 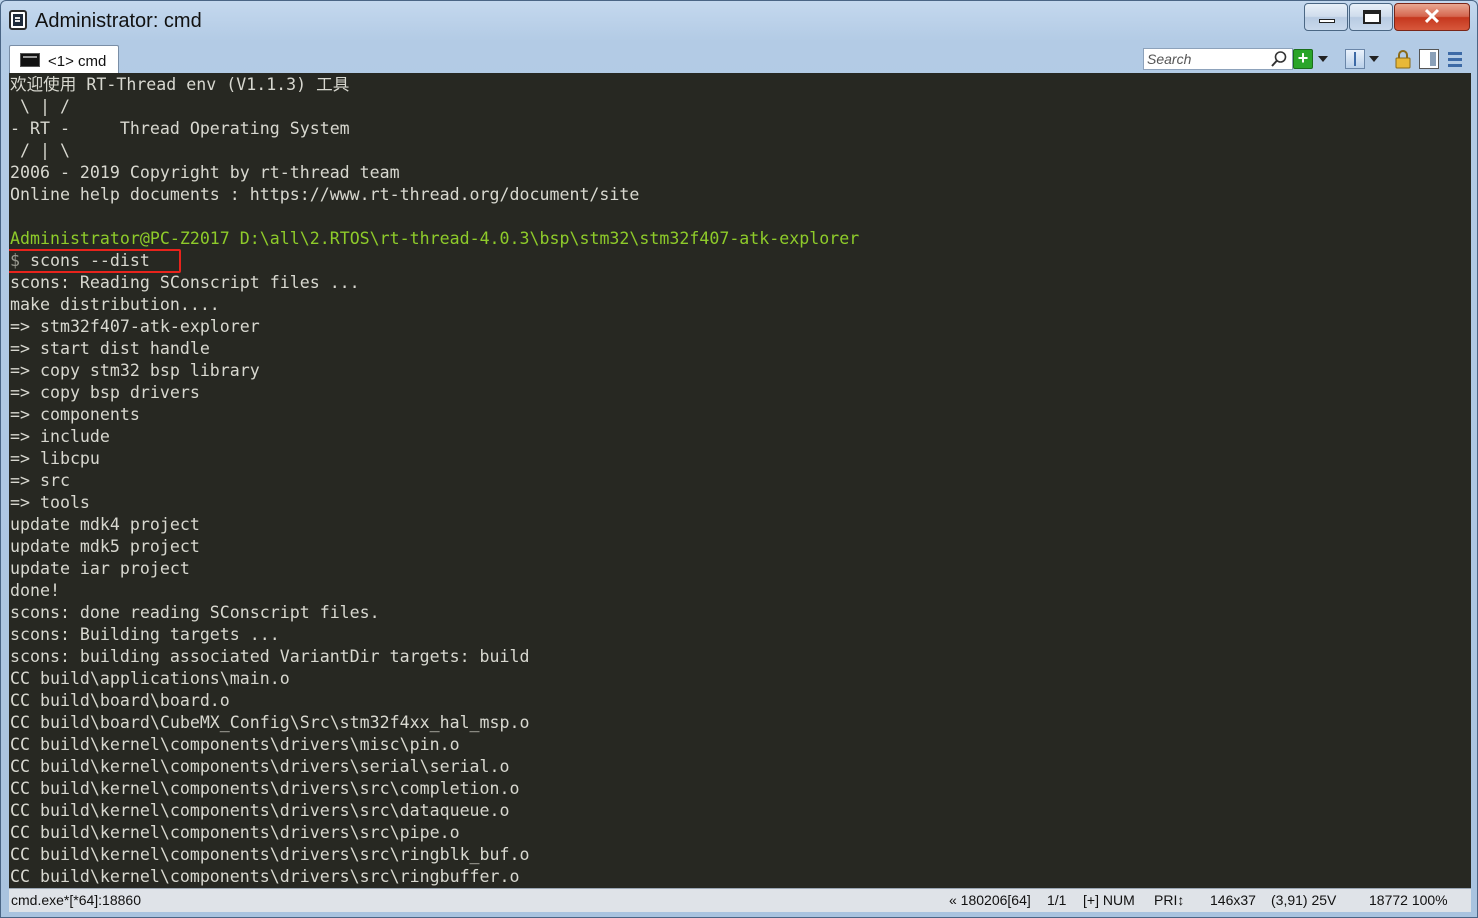 I want to click on banner-line: \ | /, so click(x=40, y=106).